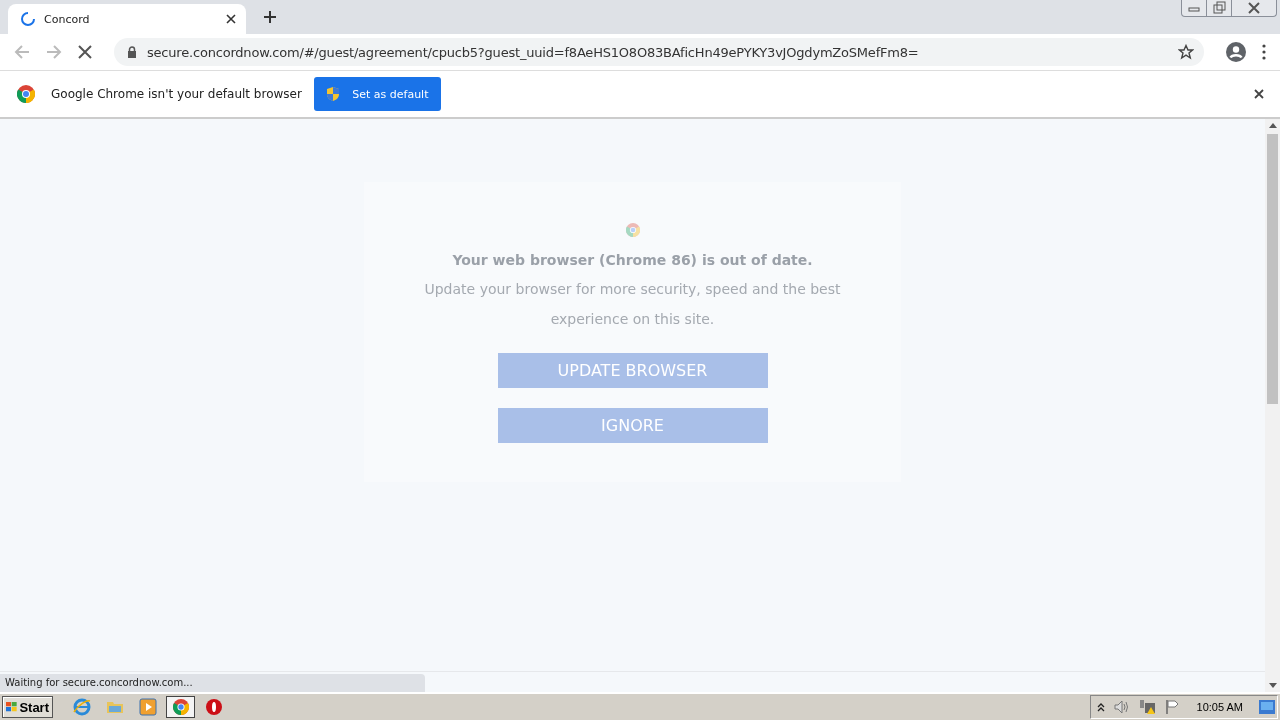 This screenshot has width=1280, height=720. What do you see at coordinates (213, 707) in the screenshot?
I see `ring-icon` at bounding box center [213, 707].